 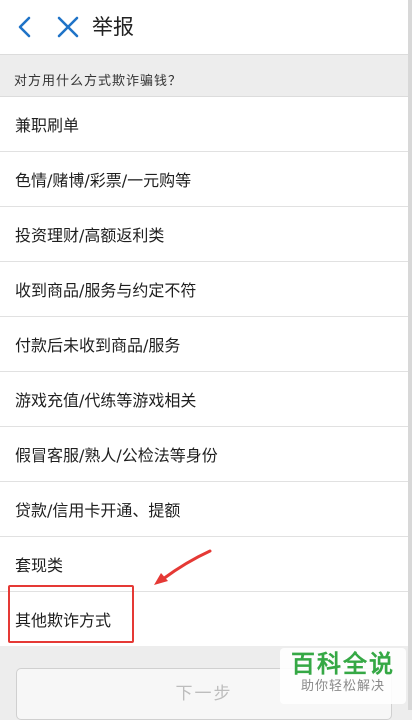 I want to click on page-title: 举报, so click(x=113, y=27).